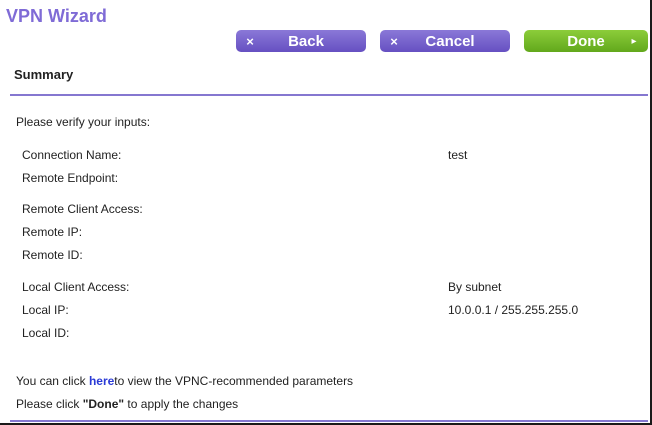  I want to click on remote-endpoint-label: Remote Endpoint:, so click(70, 178).